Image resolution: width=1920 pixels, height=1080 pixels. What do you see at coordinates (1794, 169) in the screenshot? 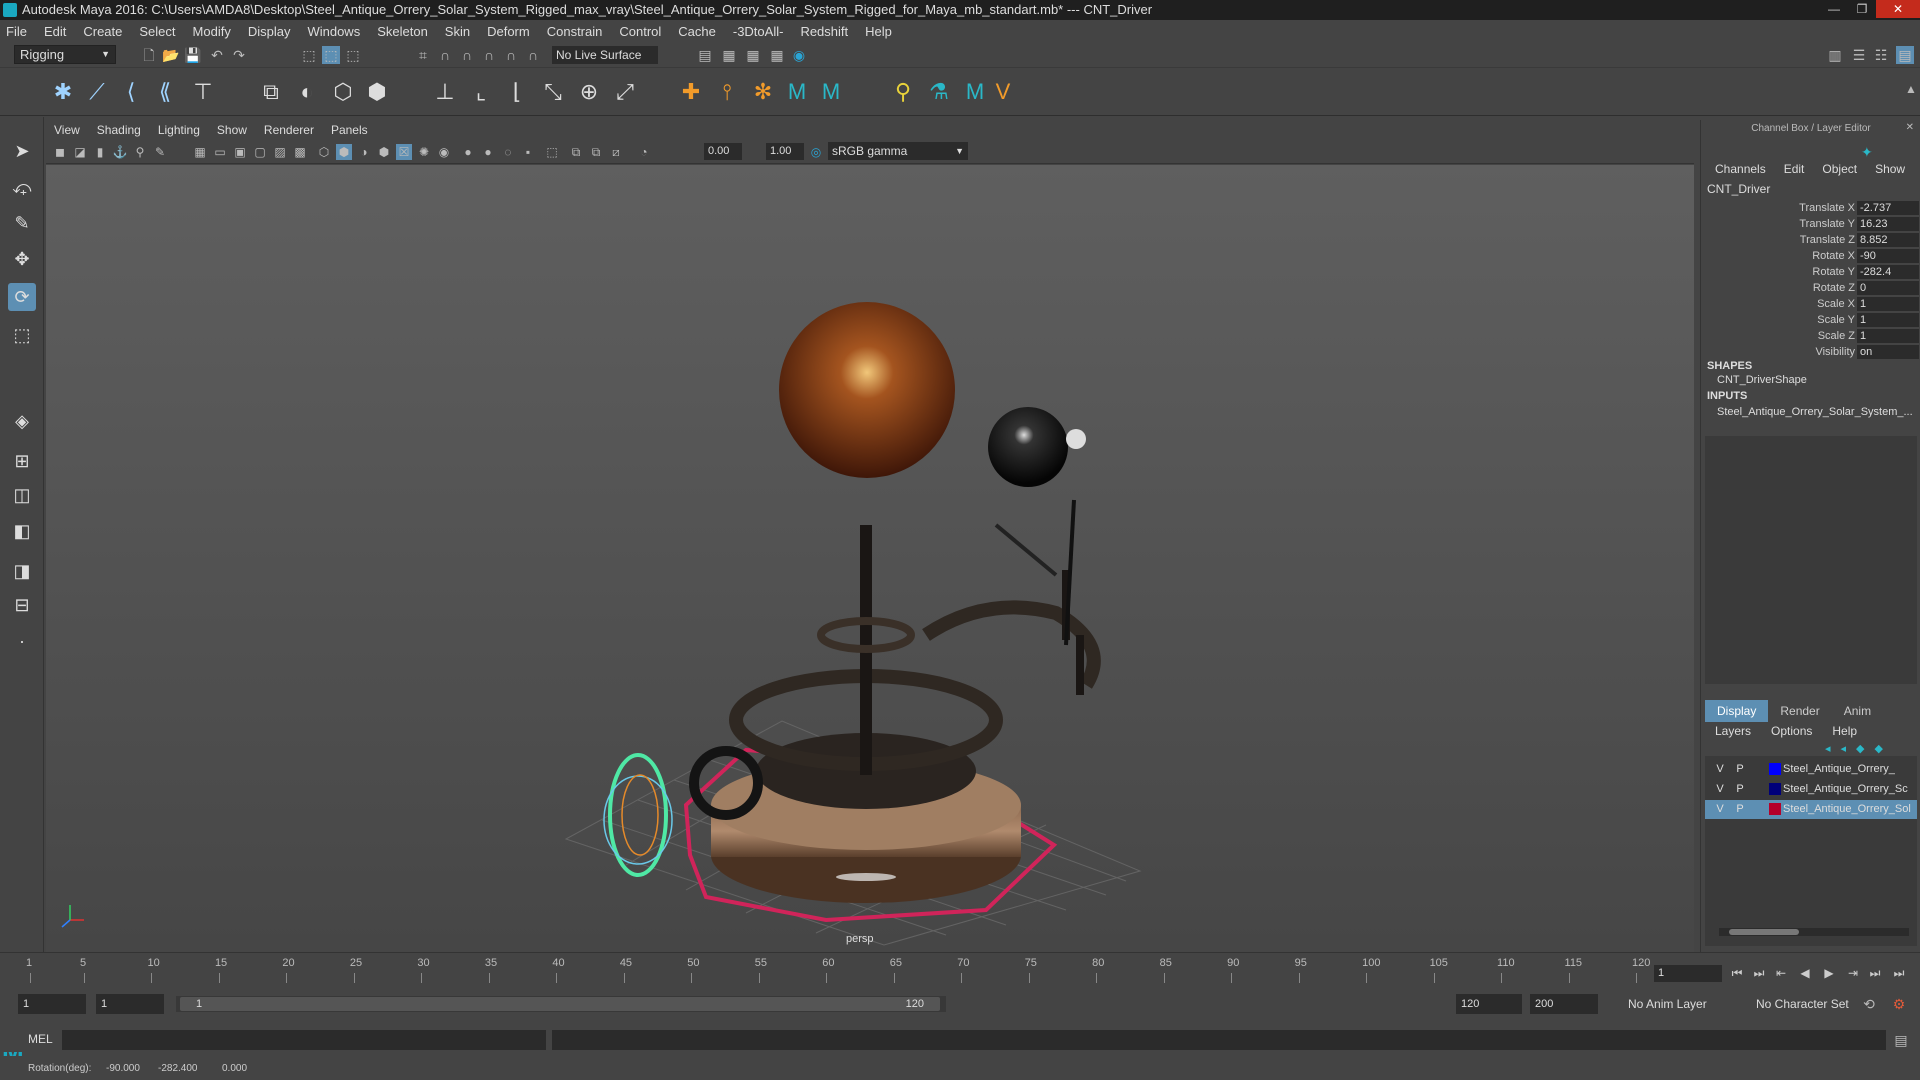
I see `edit-menu: Edit` at bounding box center [1794, 169].